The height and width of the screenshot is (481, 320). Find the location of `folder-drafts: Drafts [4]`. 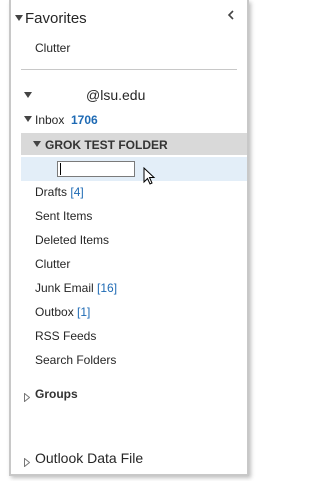

folder-drafts: Drafts [4] is located at coordinates (59, 192).